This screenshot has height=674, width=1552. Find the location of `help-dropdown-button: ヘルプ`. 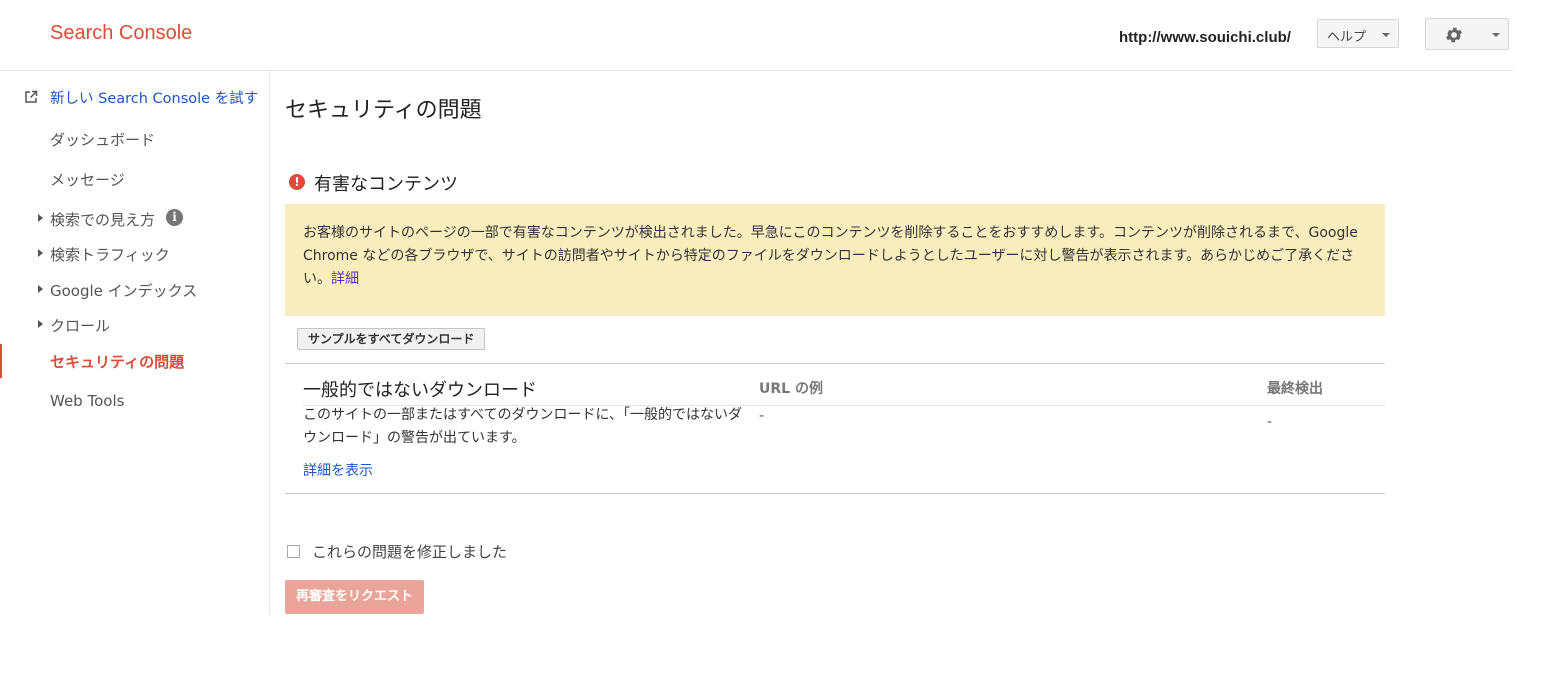

help-dropdown-button: ヘルプ is located at coordinates (1358, 33).